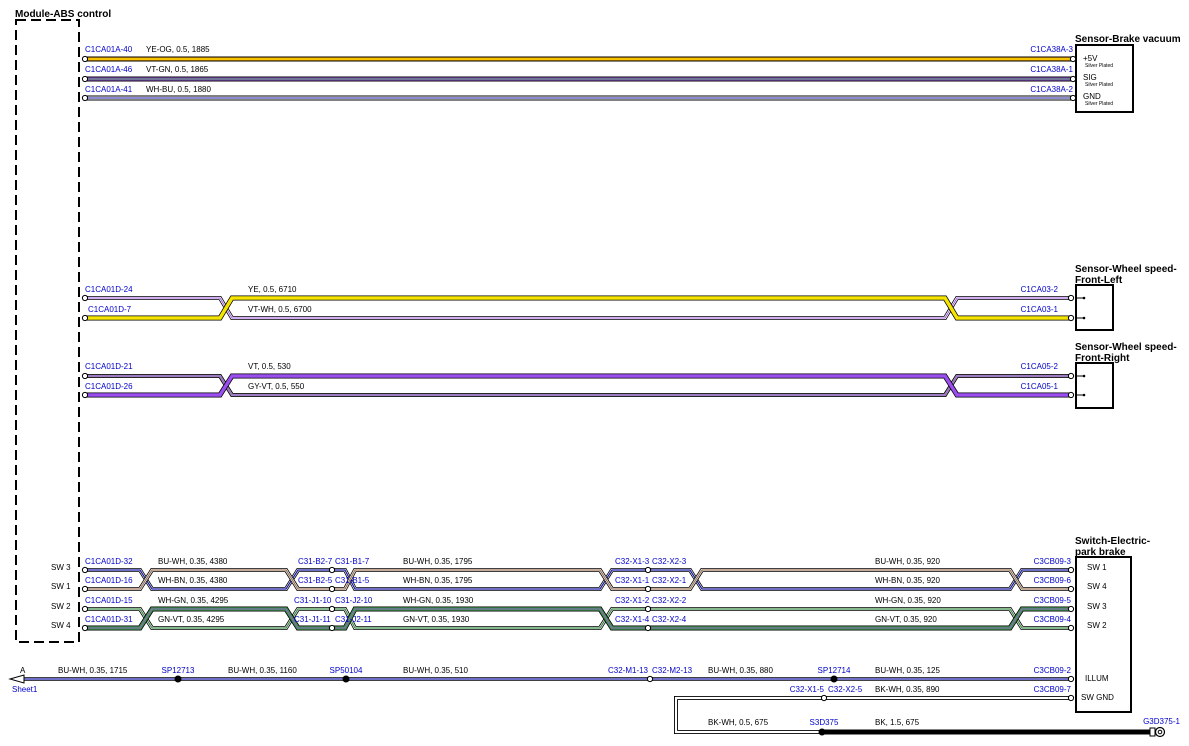  Describe the element at coordinates (177, 69) in the screenshot. I see `label-v2: VT-GN, 0.5, 1865` at that location.